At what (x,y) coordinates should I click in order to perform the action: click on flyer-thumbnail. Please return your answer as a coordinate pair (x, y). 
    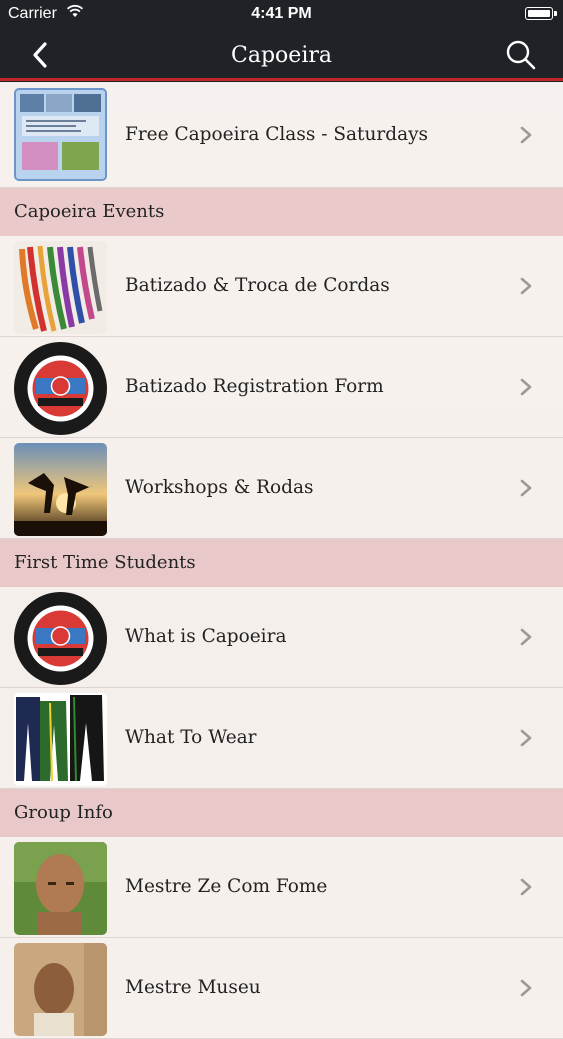
    Looking at the image, I should click on (60, 134).